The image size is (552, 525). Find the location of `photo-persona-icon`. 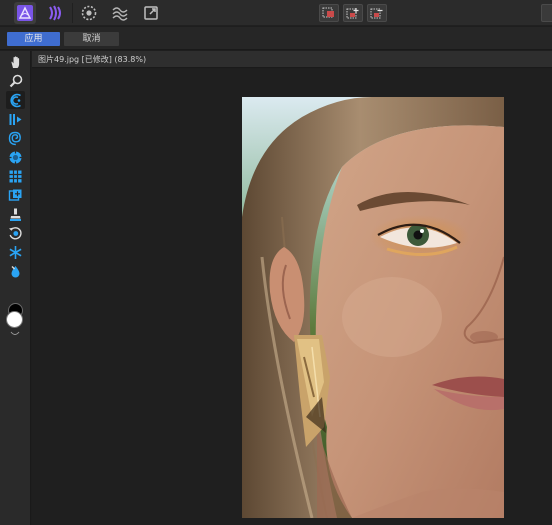

photo-persona-icon is located at coordinates (25, 13).